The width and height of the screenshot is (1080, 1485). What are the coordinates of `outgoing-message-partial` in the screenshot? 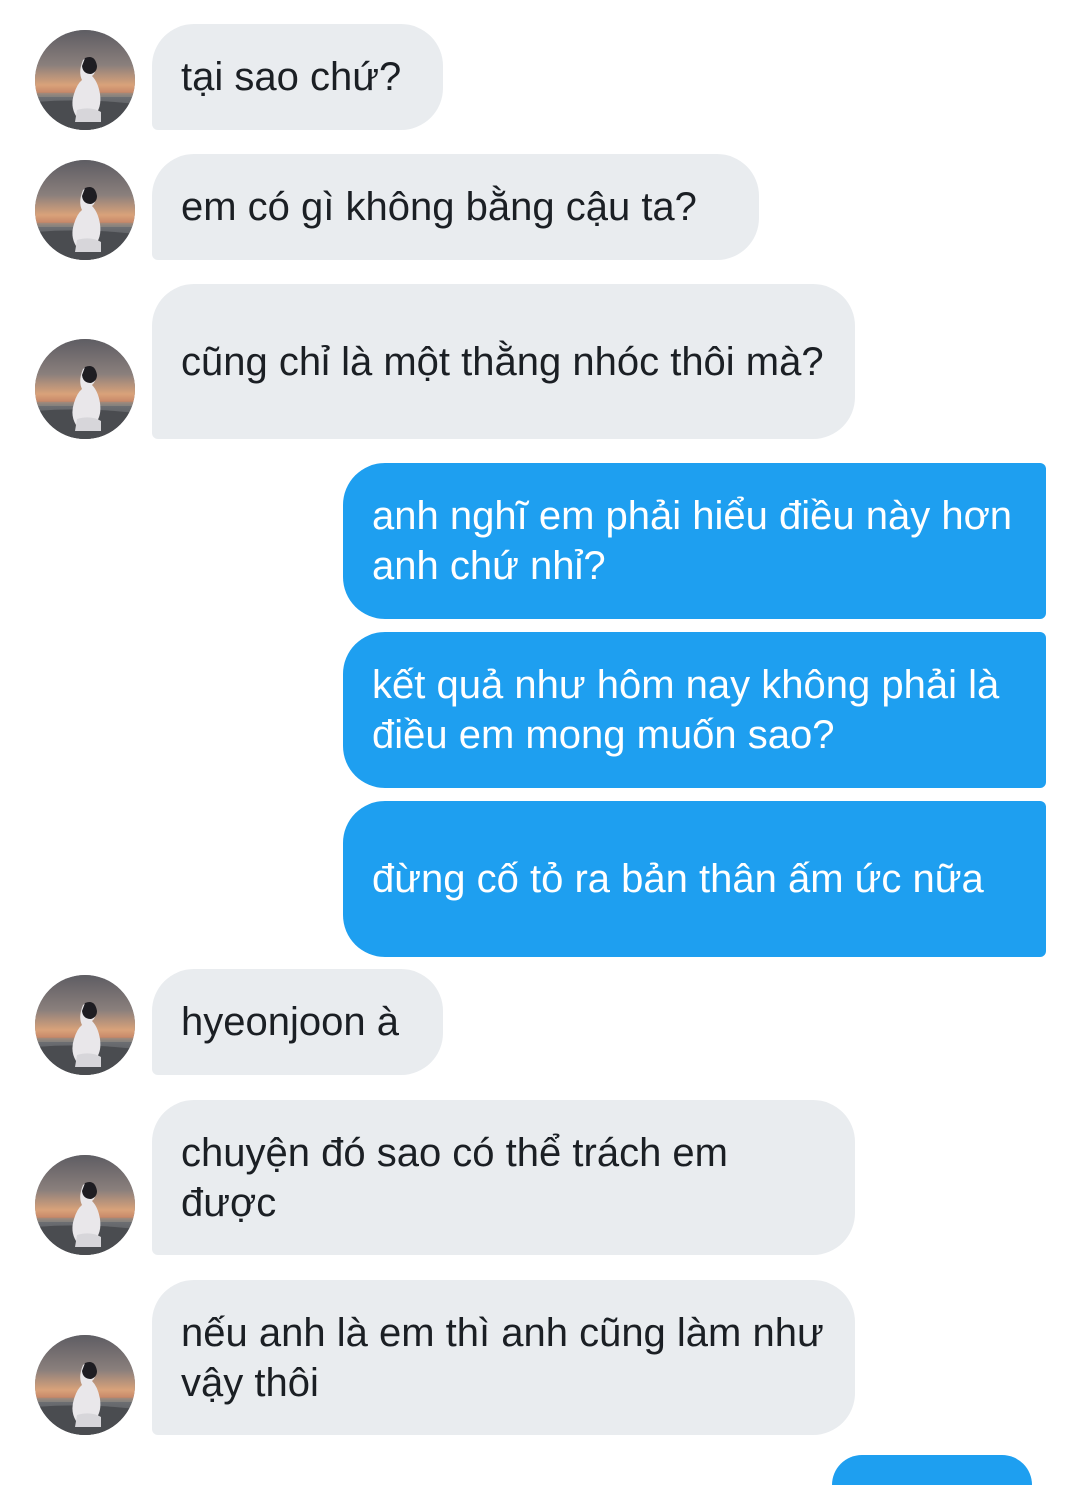 It's located at (932, 1470).